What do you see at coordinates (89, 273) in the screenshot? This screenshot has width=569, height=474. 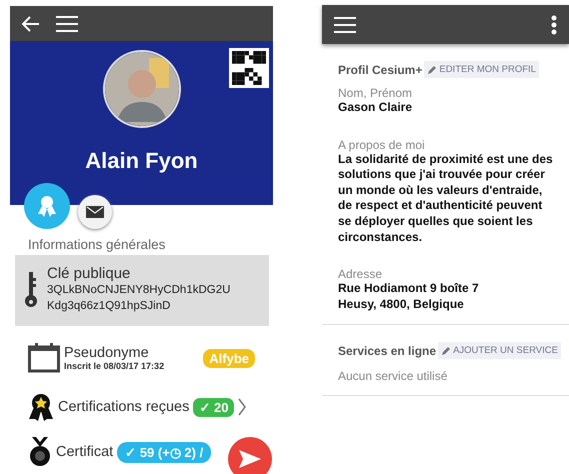 I see `public-key-label: Clé publique` at bounding box center [89, 273].